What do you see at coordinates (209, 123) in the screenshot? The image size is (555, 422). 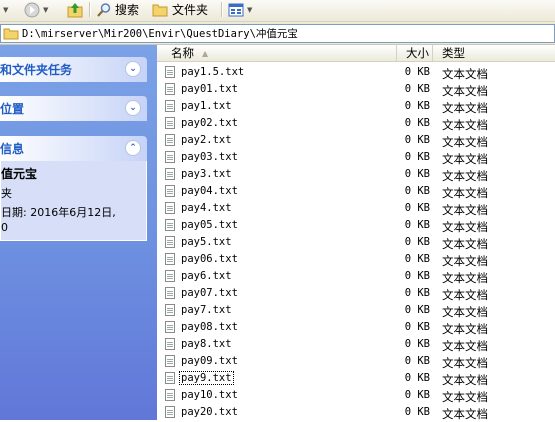 I see `file-name: pay02.txt` at bounding box center [209, 123].